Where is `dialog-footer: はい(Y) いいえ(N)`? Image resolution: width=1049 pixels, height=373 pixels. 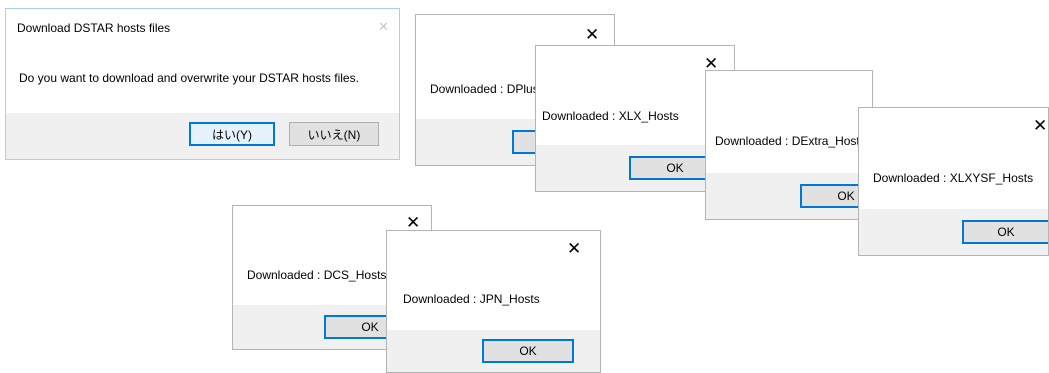 dialog-footer: はい(Y) いいえ(N) is located at coordinates (202, 136).